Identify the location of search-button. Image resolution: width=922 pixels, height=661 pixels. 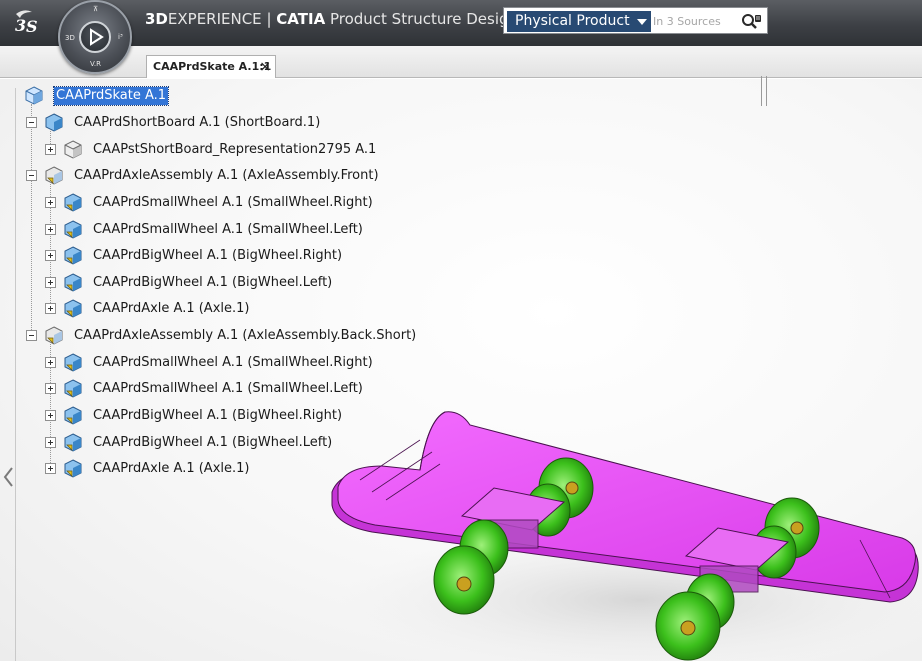
(751, 21).